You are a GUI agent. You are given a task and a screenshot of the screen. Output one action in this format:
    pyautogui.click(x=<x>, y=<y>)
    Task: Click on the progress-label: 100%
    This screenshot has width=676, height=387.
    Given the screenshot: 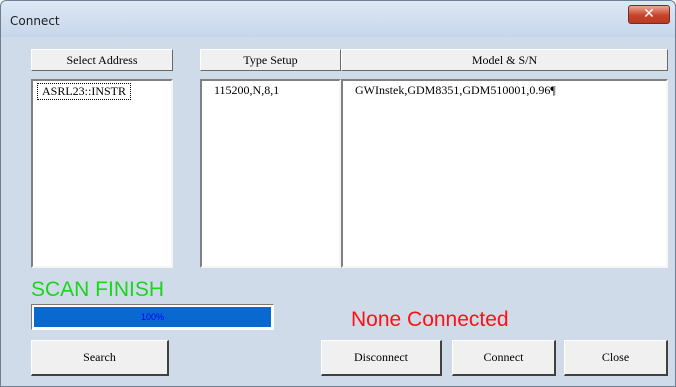 What is the action you would take?
    pyautogui.click(x=152, y=317)
    